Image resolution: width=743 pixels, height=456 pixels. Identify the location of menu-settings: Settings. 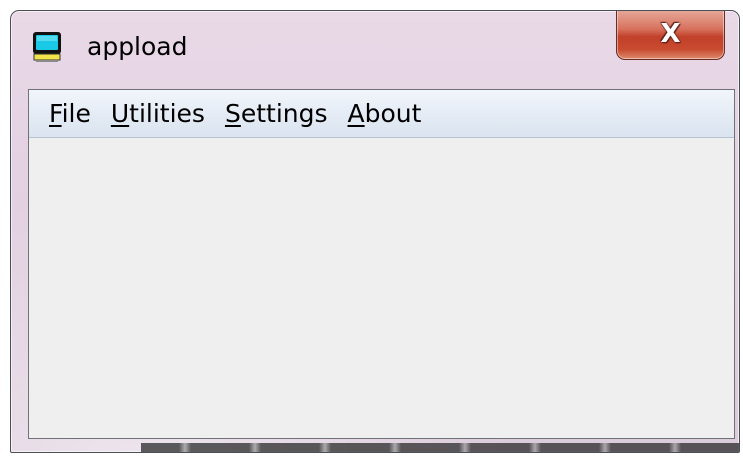
(276, 114).